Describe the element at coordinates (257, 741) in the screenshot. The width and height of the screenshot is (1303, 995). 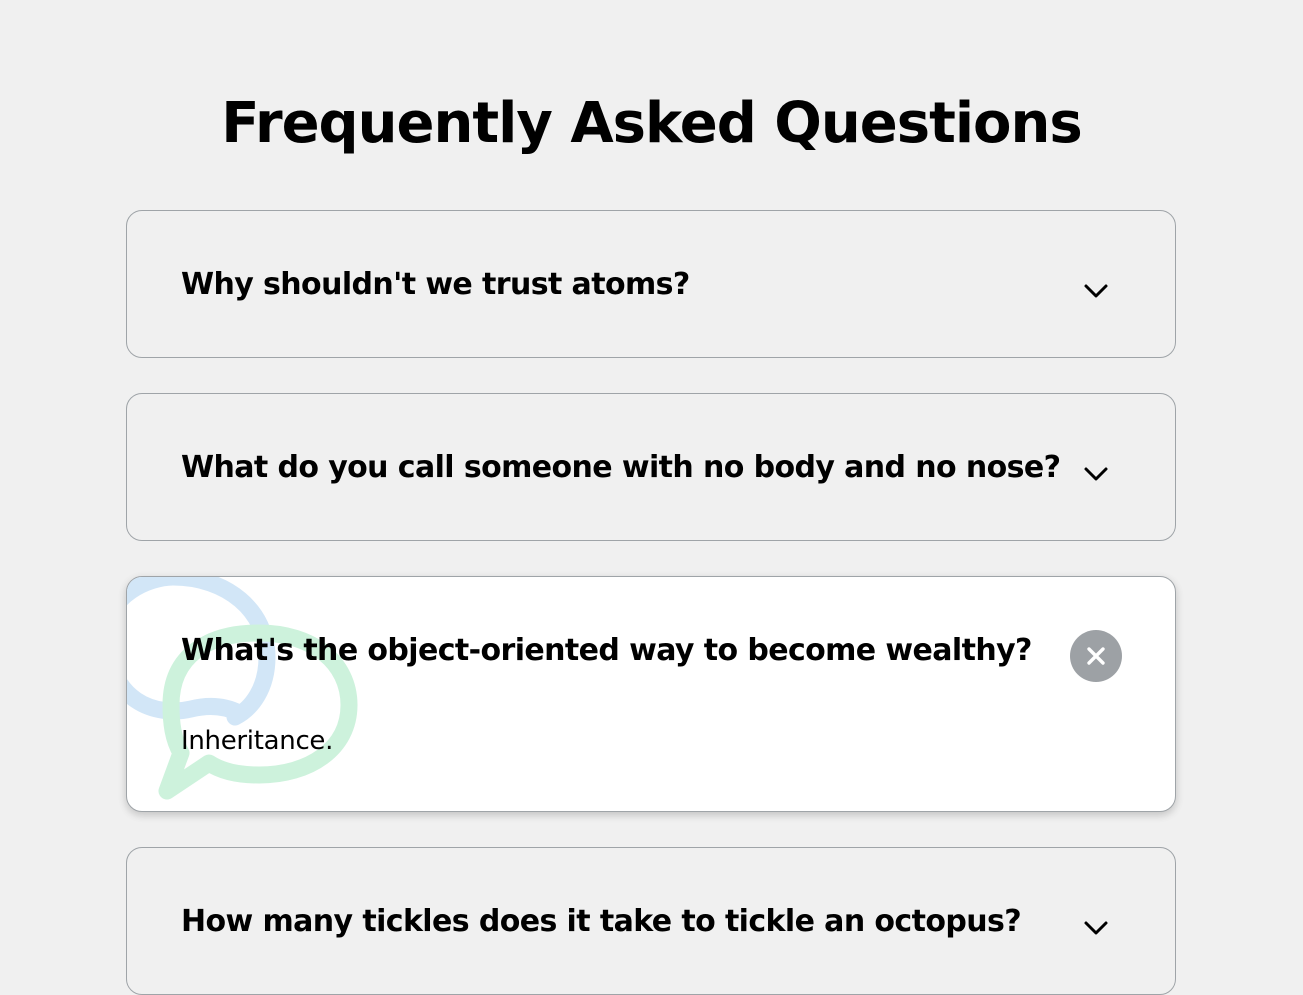
I see `faq-answer: Inheritance.` at that location.